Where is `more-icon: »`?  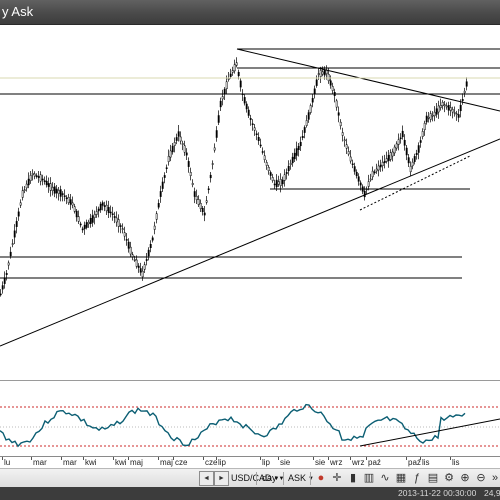
more-icon: » is located at coordinates (494, 478).